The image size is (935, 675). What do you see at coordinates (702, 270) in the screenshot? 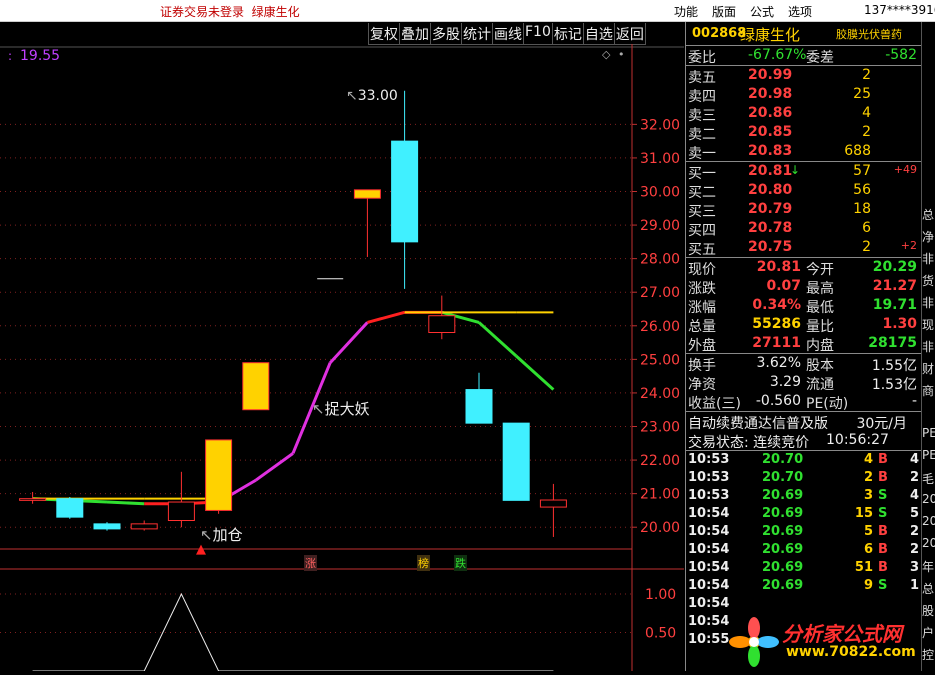
I see `stat-label: 现价` at bounding box center [702, 270].